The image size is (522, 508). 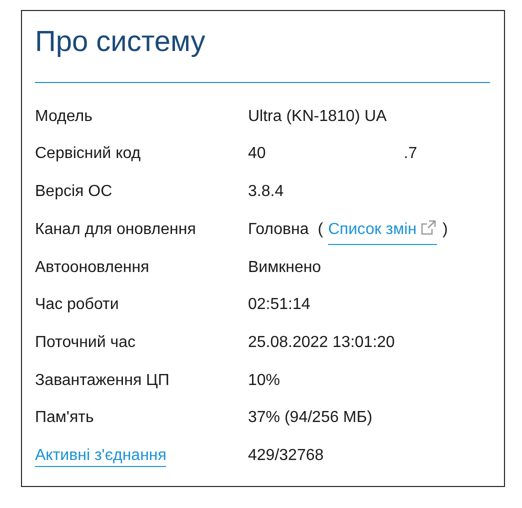 What do you see at coordinates (382, 231) in the screenshot?
I see `changelog-link: Список змін` at bounding box center [382, 231].